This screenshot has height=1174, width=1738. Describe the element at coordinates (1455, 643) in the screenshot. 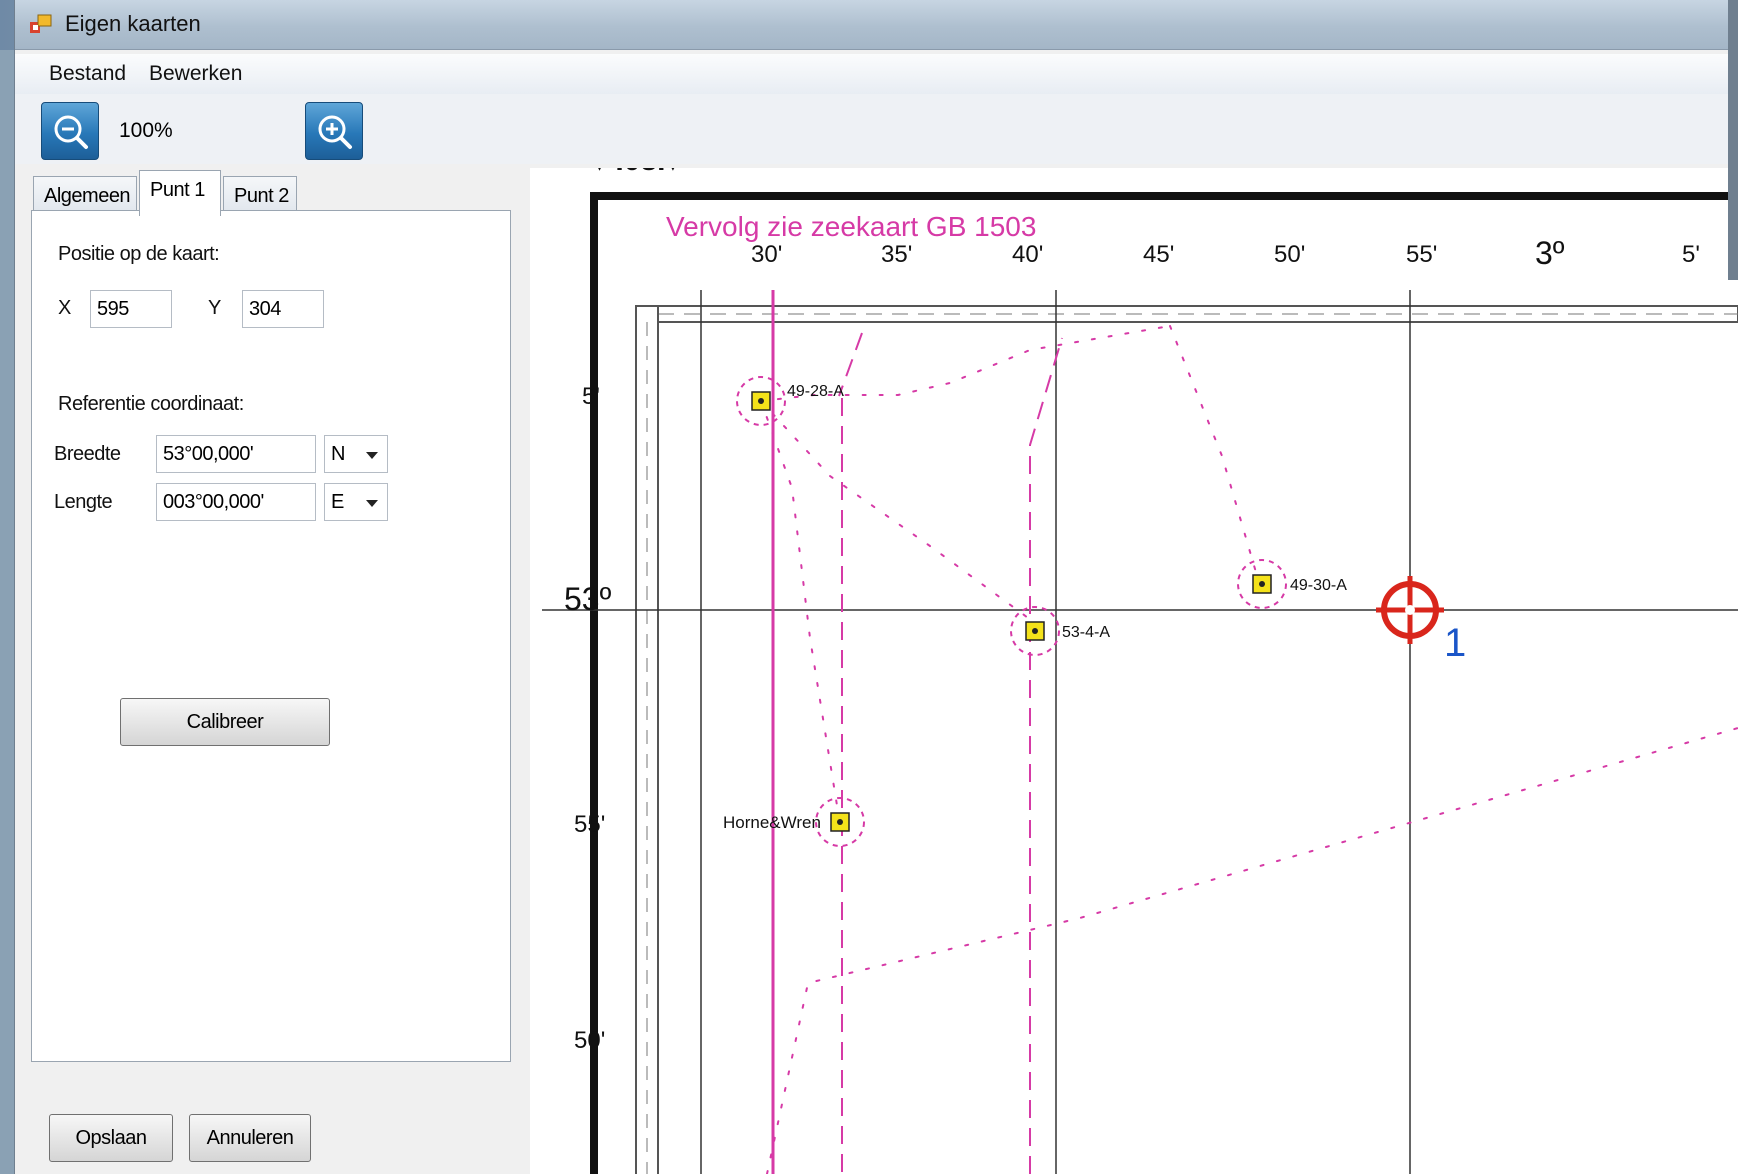

I see `calibration-point-label: 1` at that location.